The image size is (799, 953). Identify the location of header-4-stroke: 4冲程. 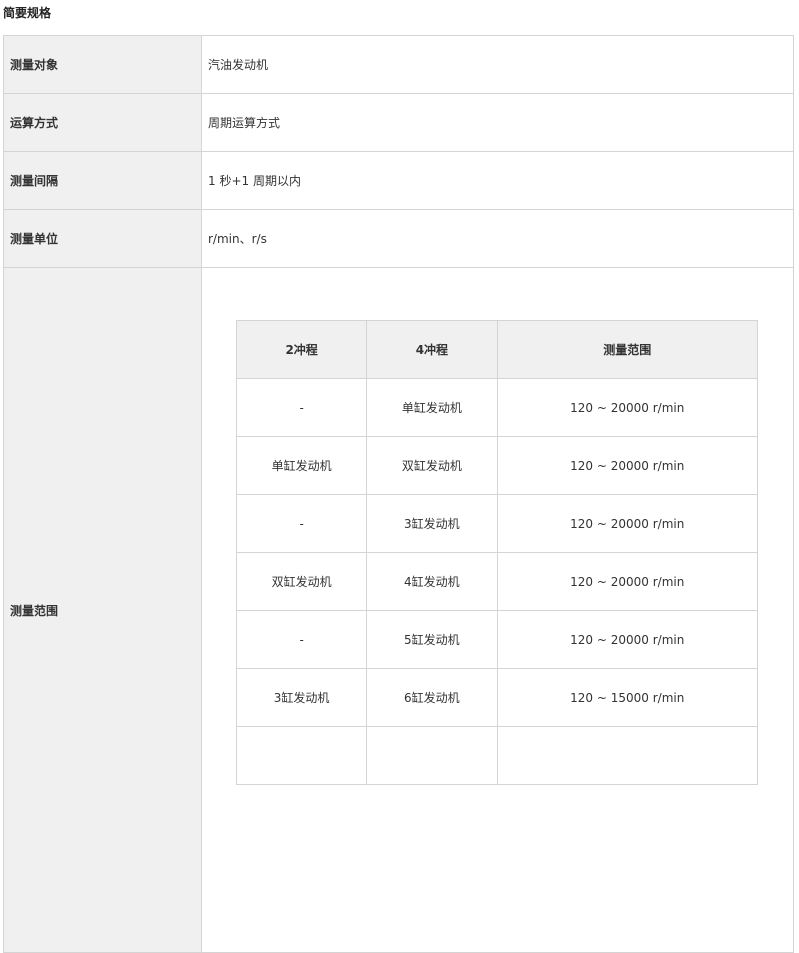
(432, 349).